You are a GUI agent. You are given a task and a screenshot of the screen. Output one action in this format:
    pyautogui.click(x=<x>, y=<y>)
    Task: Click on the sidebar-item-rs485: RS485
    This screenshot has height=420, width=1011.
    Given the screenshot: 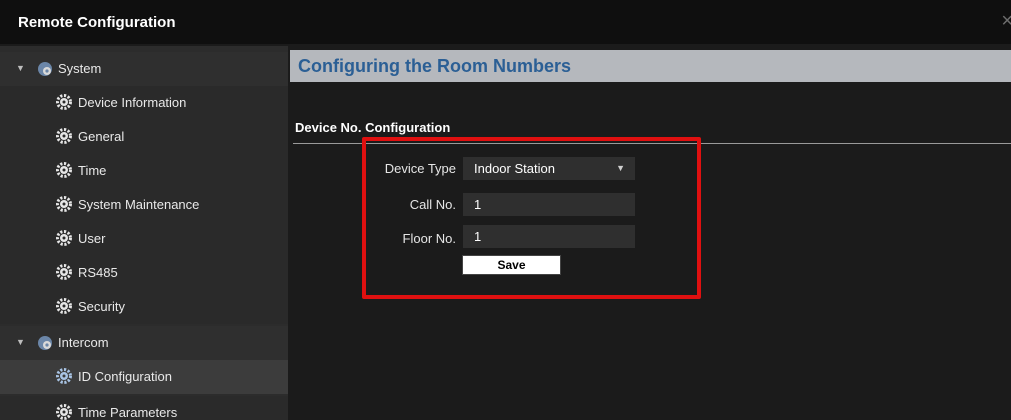 What is the action you would take?
    pyautogui.click(x=144, y=273)
    